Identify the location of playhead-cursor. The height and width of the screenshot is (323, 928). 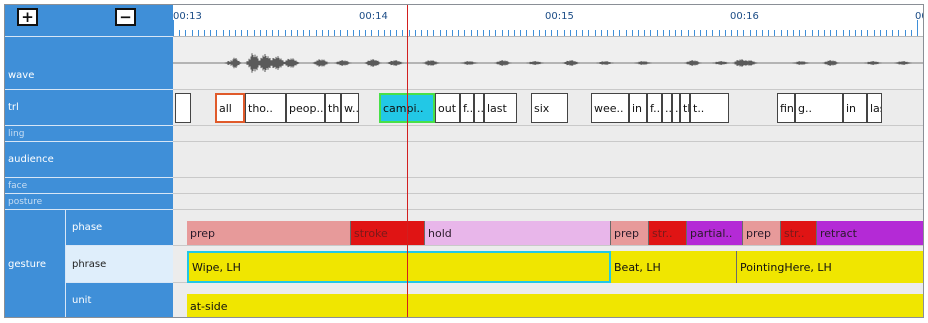
(407, 161).